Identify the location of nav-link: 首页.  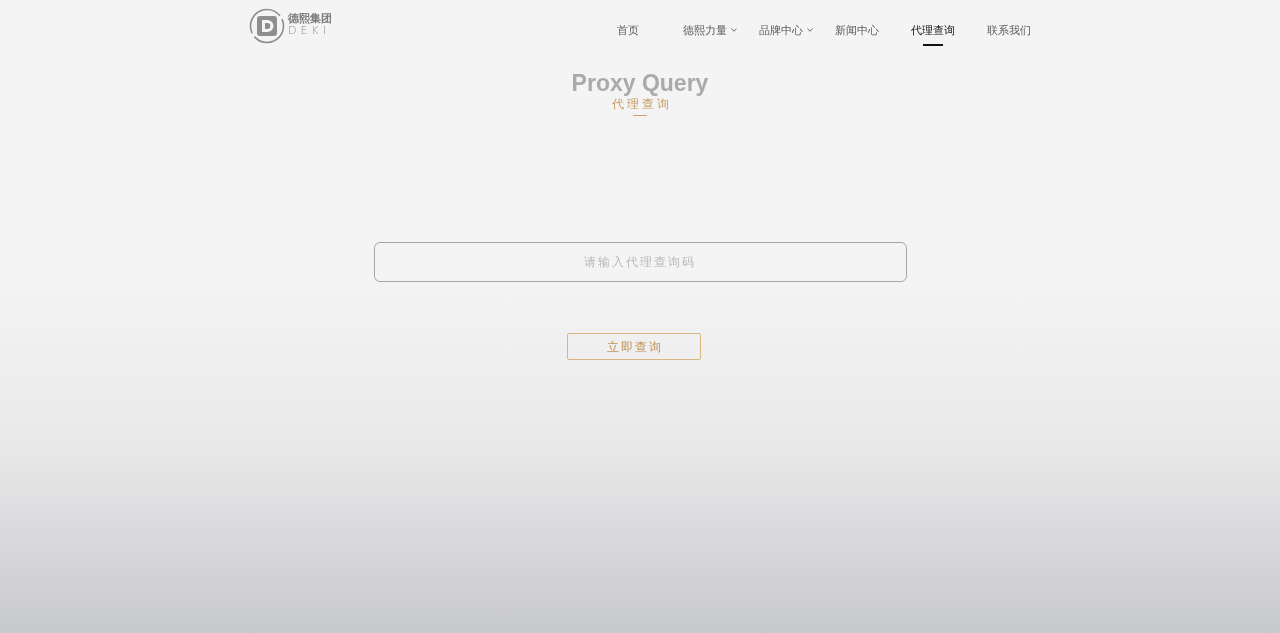
(628, 30).